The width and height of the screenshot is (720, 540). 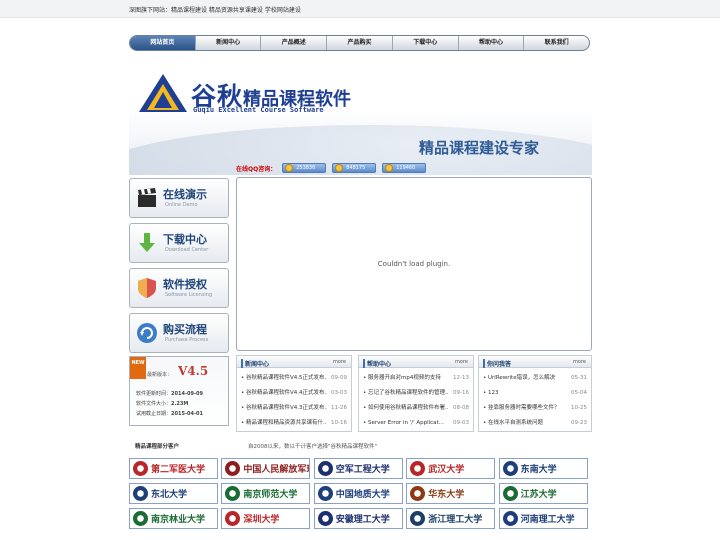 I want to click on qq-button-2: 848175, so click(x=354, y=168).